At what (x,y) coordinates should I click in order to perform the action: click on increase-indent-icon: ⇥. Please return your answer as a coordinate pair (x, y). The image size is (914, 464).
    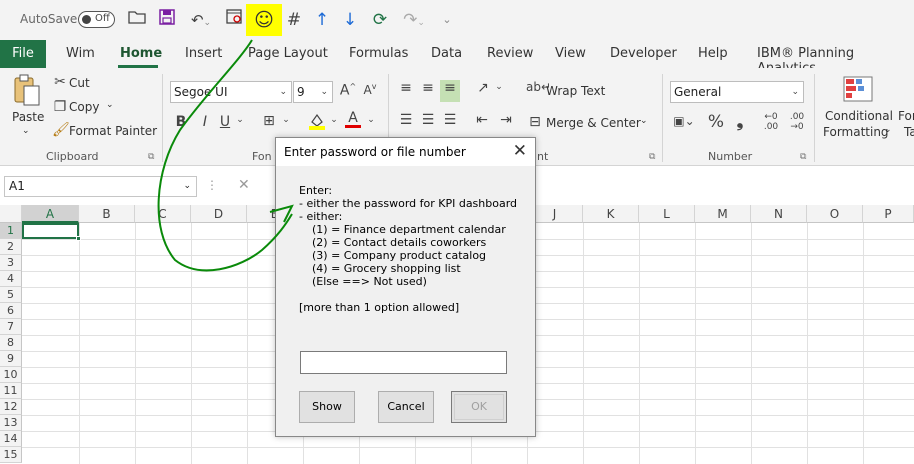
    Looking at the image, I should click on (506, 120).